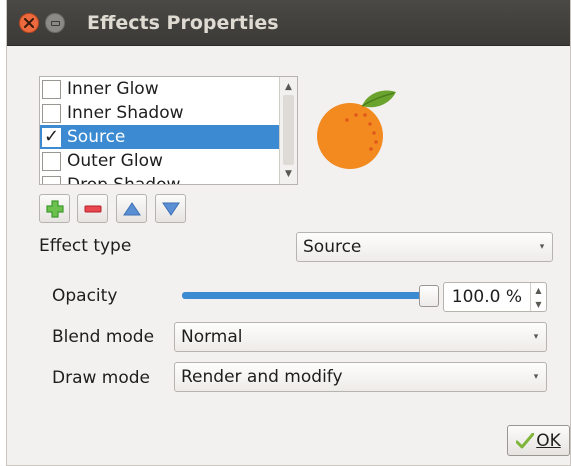 The height and width of the screenshot is (466, 571). I want to click on opacity-slider-fill, so click(307, 295).